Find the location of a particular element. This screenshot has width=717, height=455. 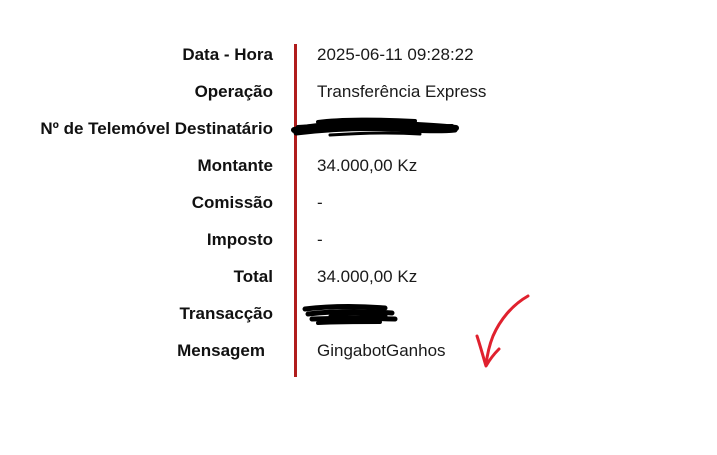

label-data-hora: Data - Hora is located at coordinates (227, 54).